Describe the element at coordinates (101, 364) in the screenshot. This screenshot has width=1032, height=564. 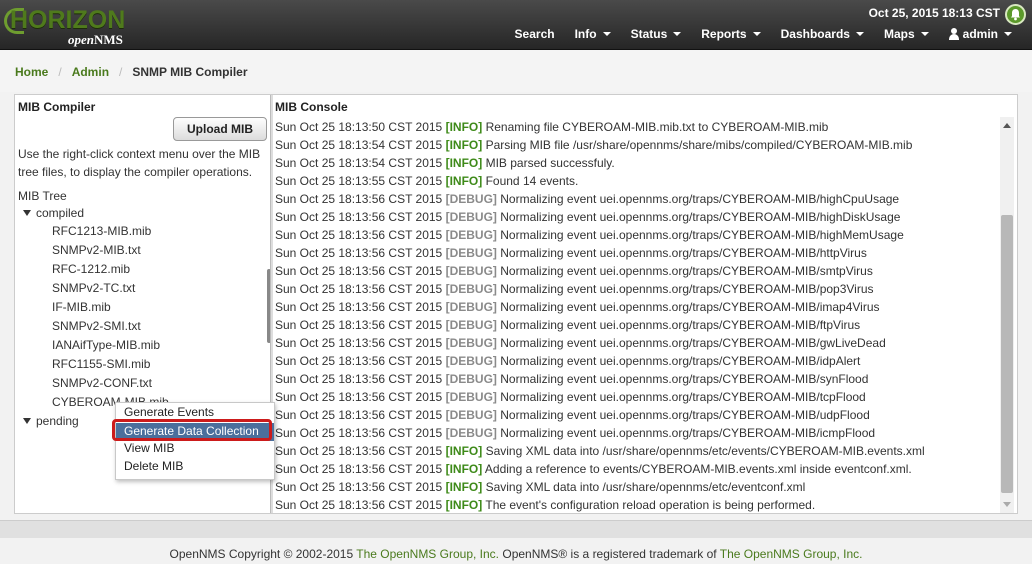
I see `mib-file-item: RFC1155-SMI.mib` at that location.